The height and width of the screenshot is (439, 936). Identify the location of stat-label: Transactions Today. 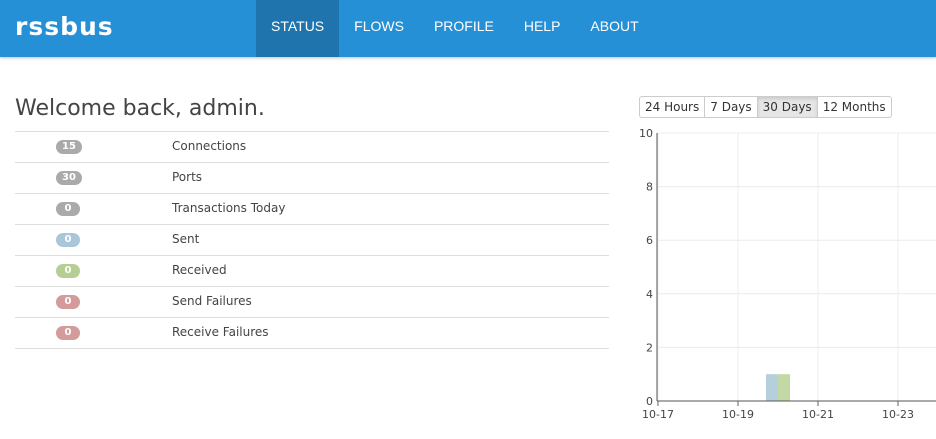
(229, 208).